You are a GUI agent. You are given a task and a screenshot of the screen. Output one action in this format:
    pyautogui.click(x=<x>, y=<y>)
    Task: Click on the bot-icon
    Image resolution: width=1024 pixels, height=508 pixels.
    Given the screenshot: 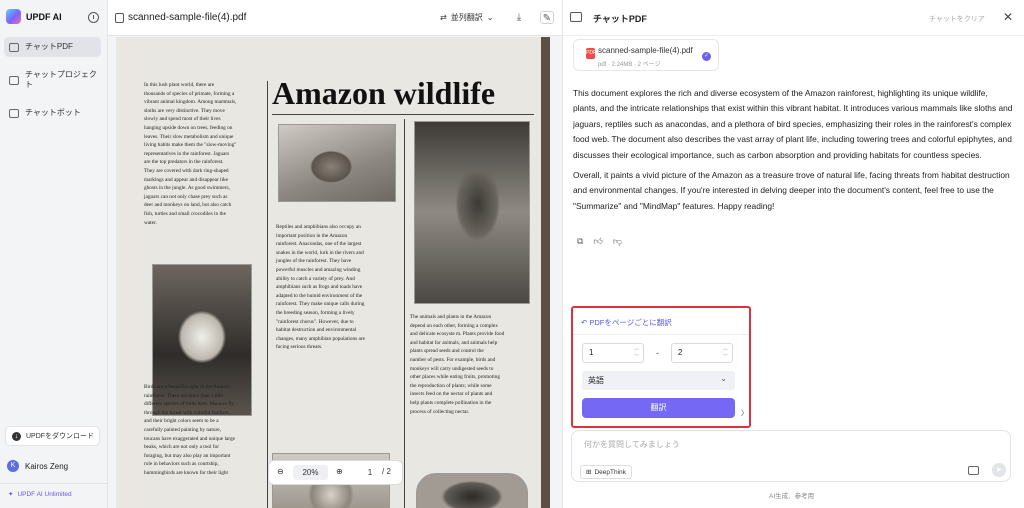 What is the action you would take?
    pyautogui.click(x=14, y=113)
    